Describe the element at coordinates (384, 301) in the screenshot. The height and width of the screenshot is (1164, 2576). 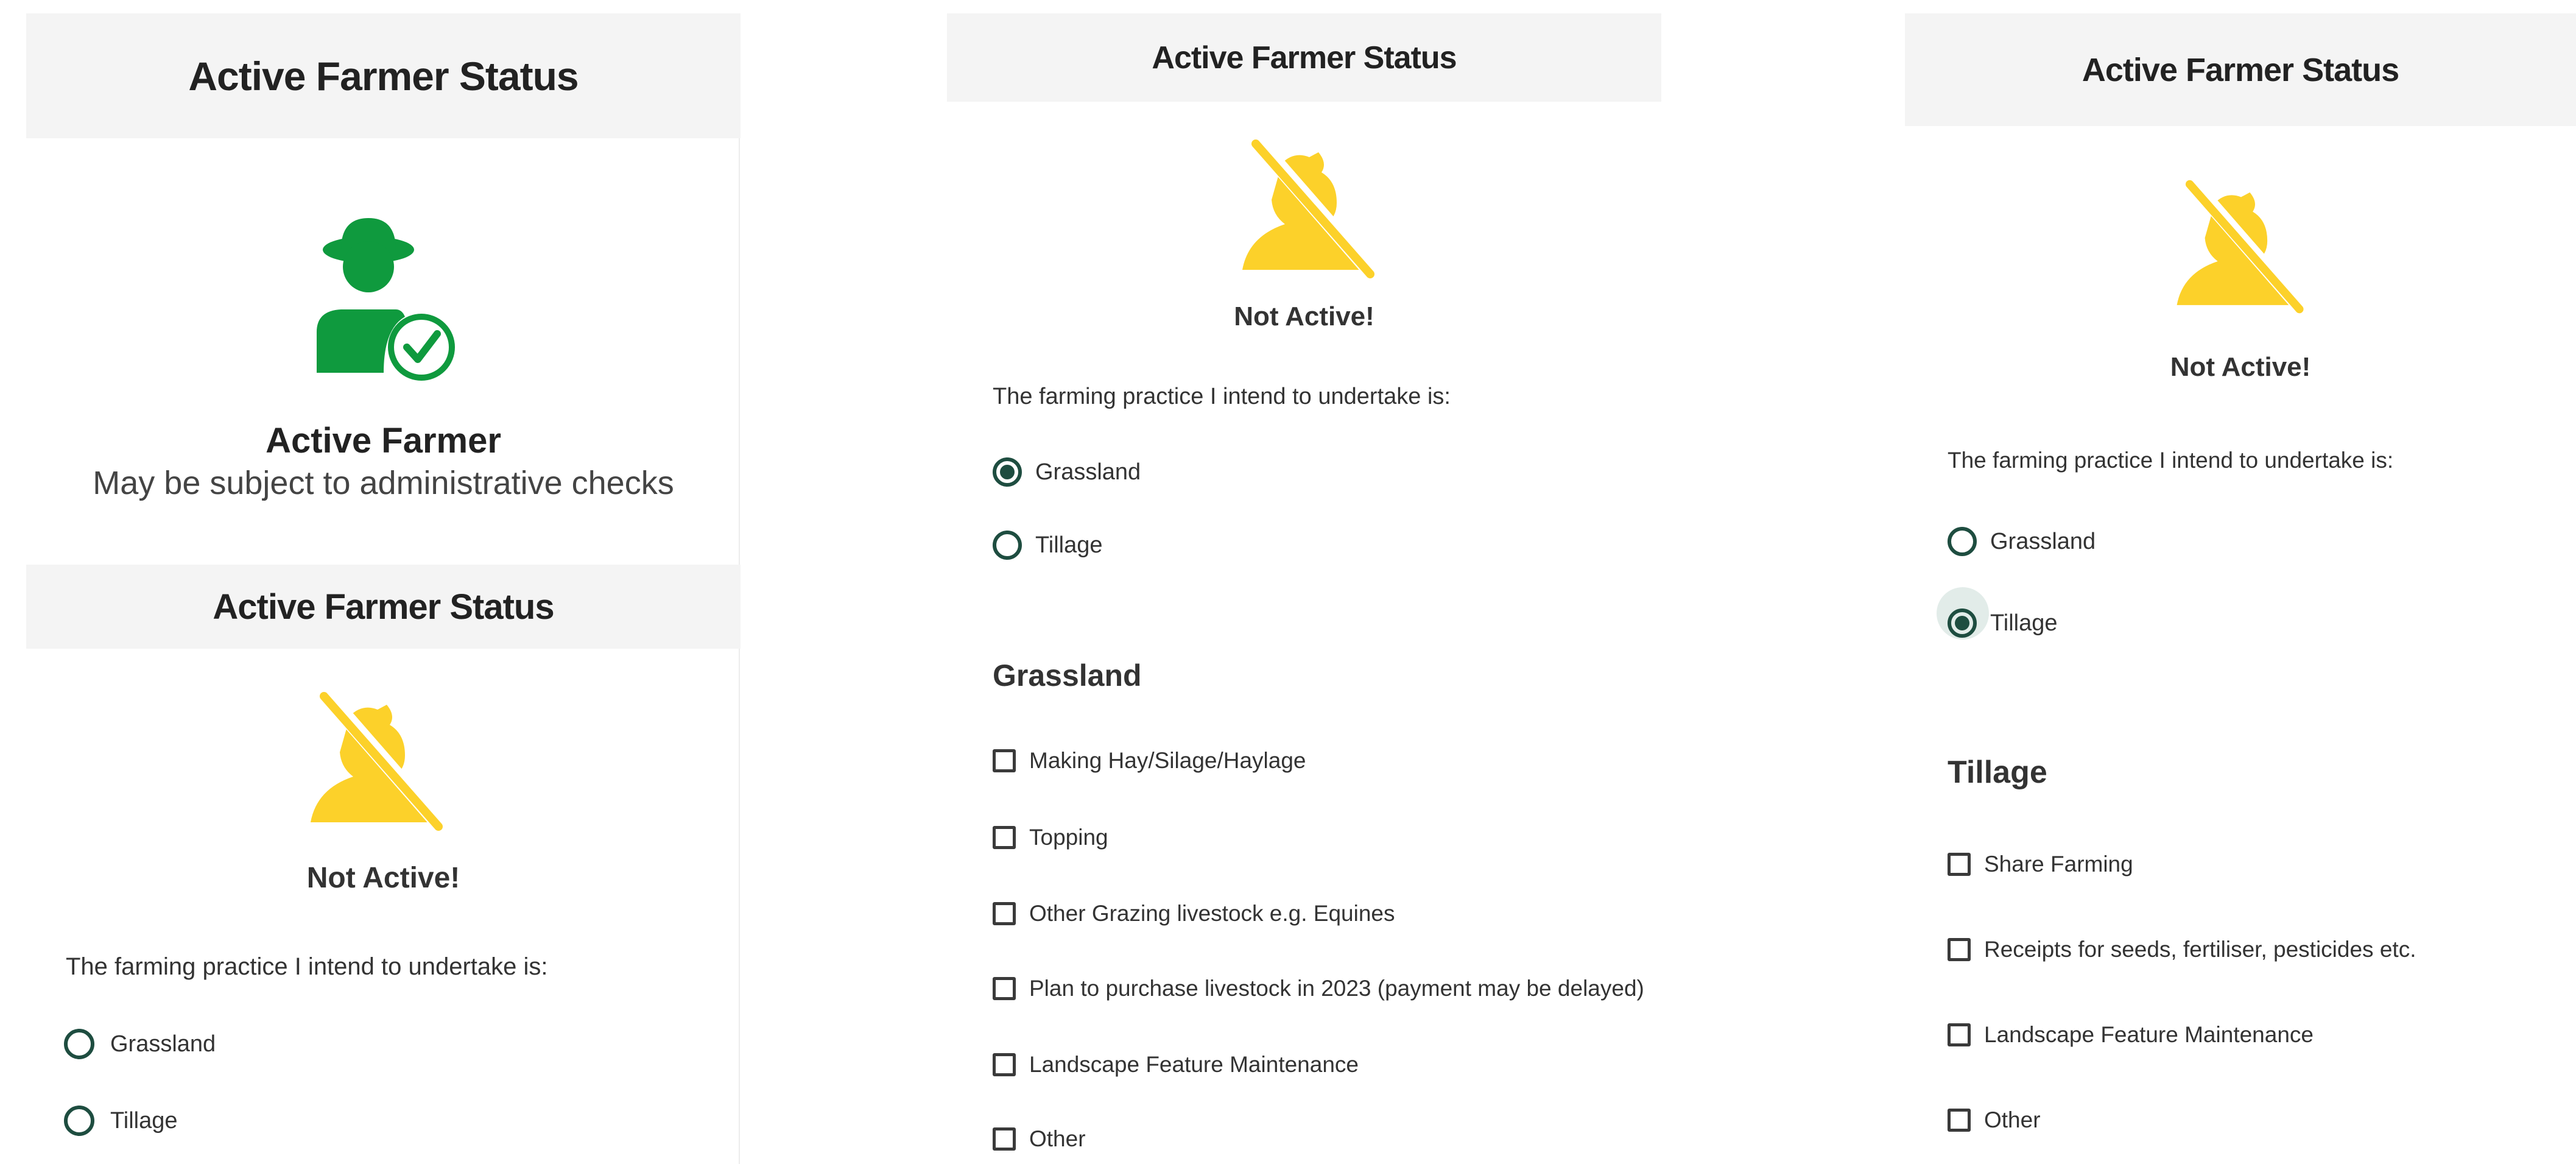
I see `active-farmer-check-icon` at that location.